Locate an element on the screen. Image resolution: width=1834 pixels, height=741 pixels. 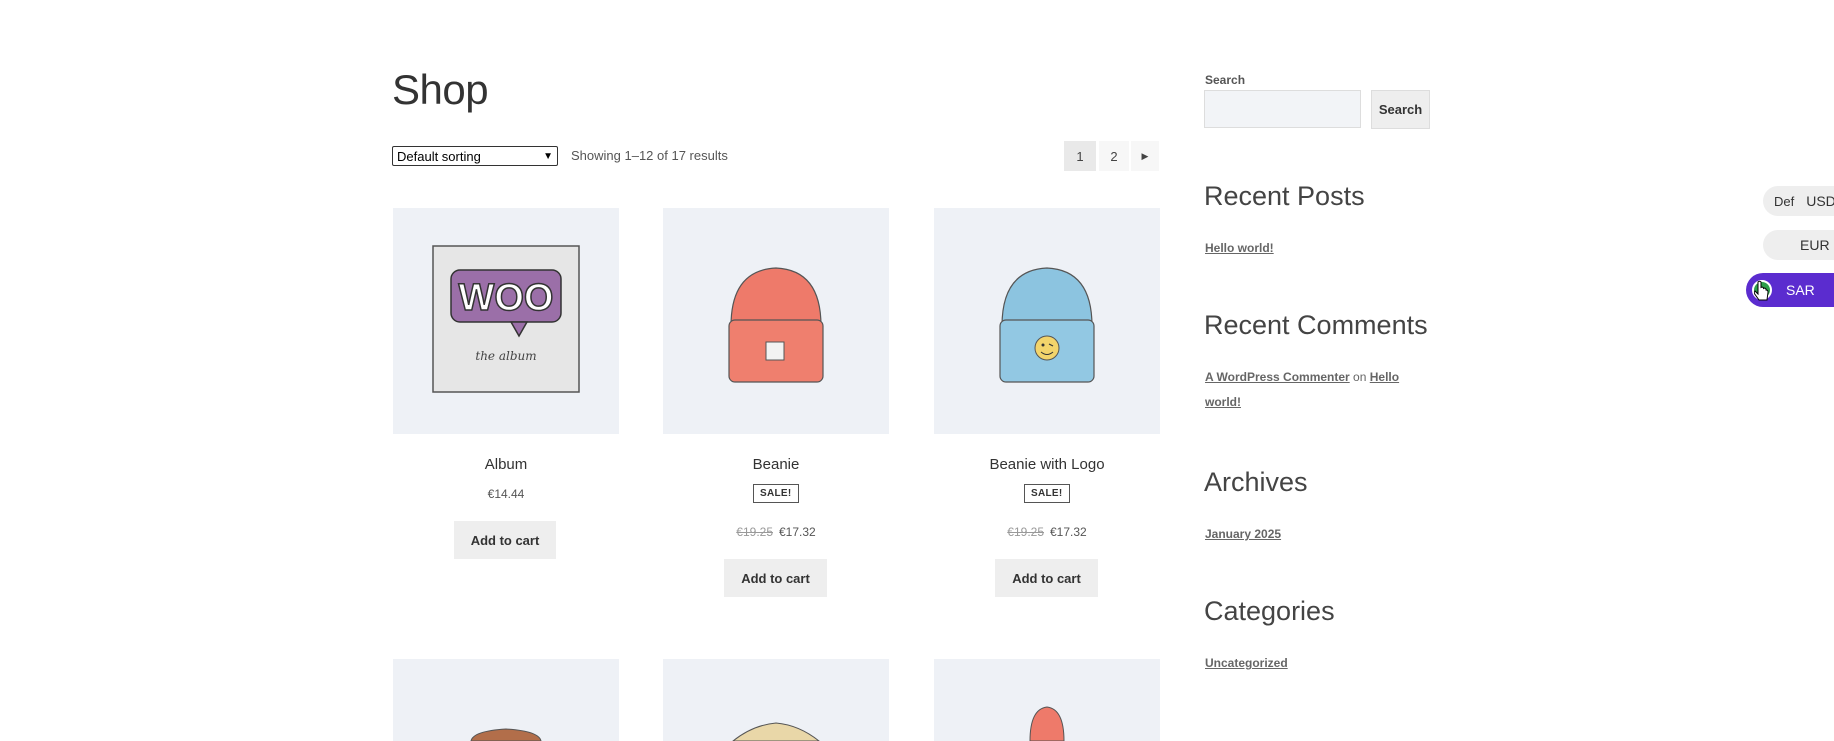
sort-select-value: Default sorting is located at coordinates (439, 156).